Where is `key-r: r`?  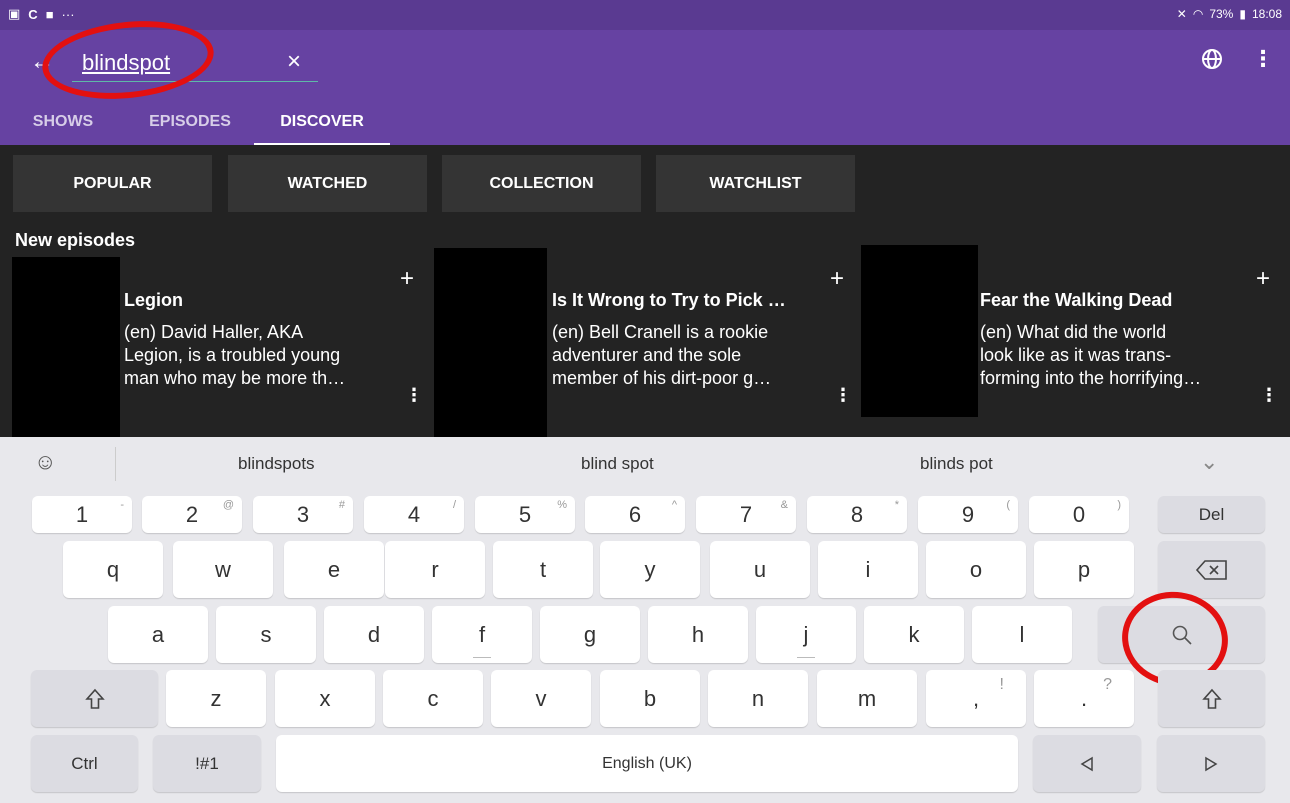
key-r: r is located at coordinates (435, 569).